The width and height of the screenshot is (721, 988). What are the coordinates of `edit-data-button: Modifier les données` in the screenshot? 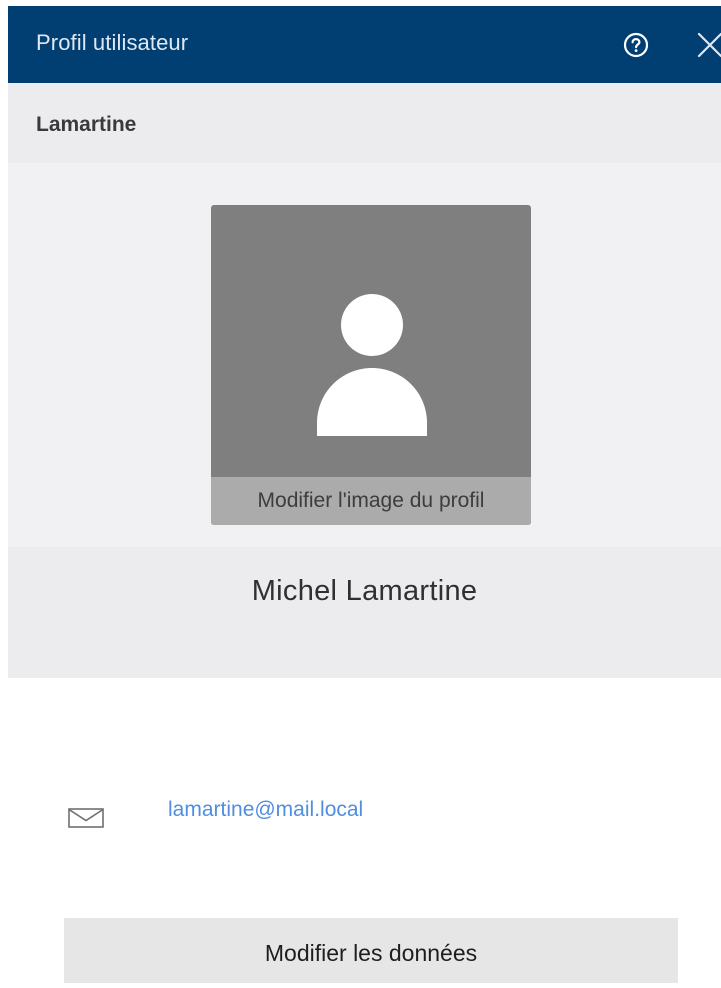 It's located at (371, 950).